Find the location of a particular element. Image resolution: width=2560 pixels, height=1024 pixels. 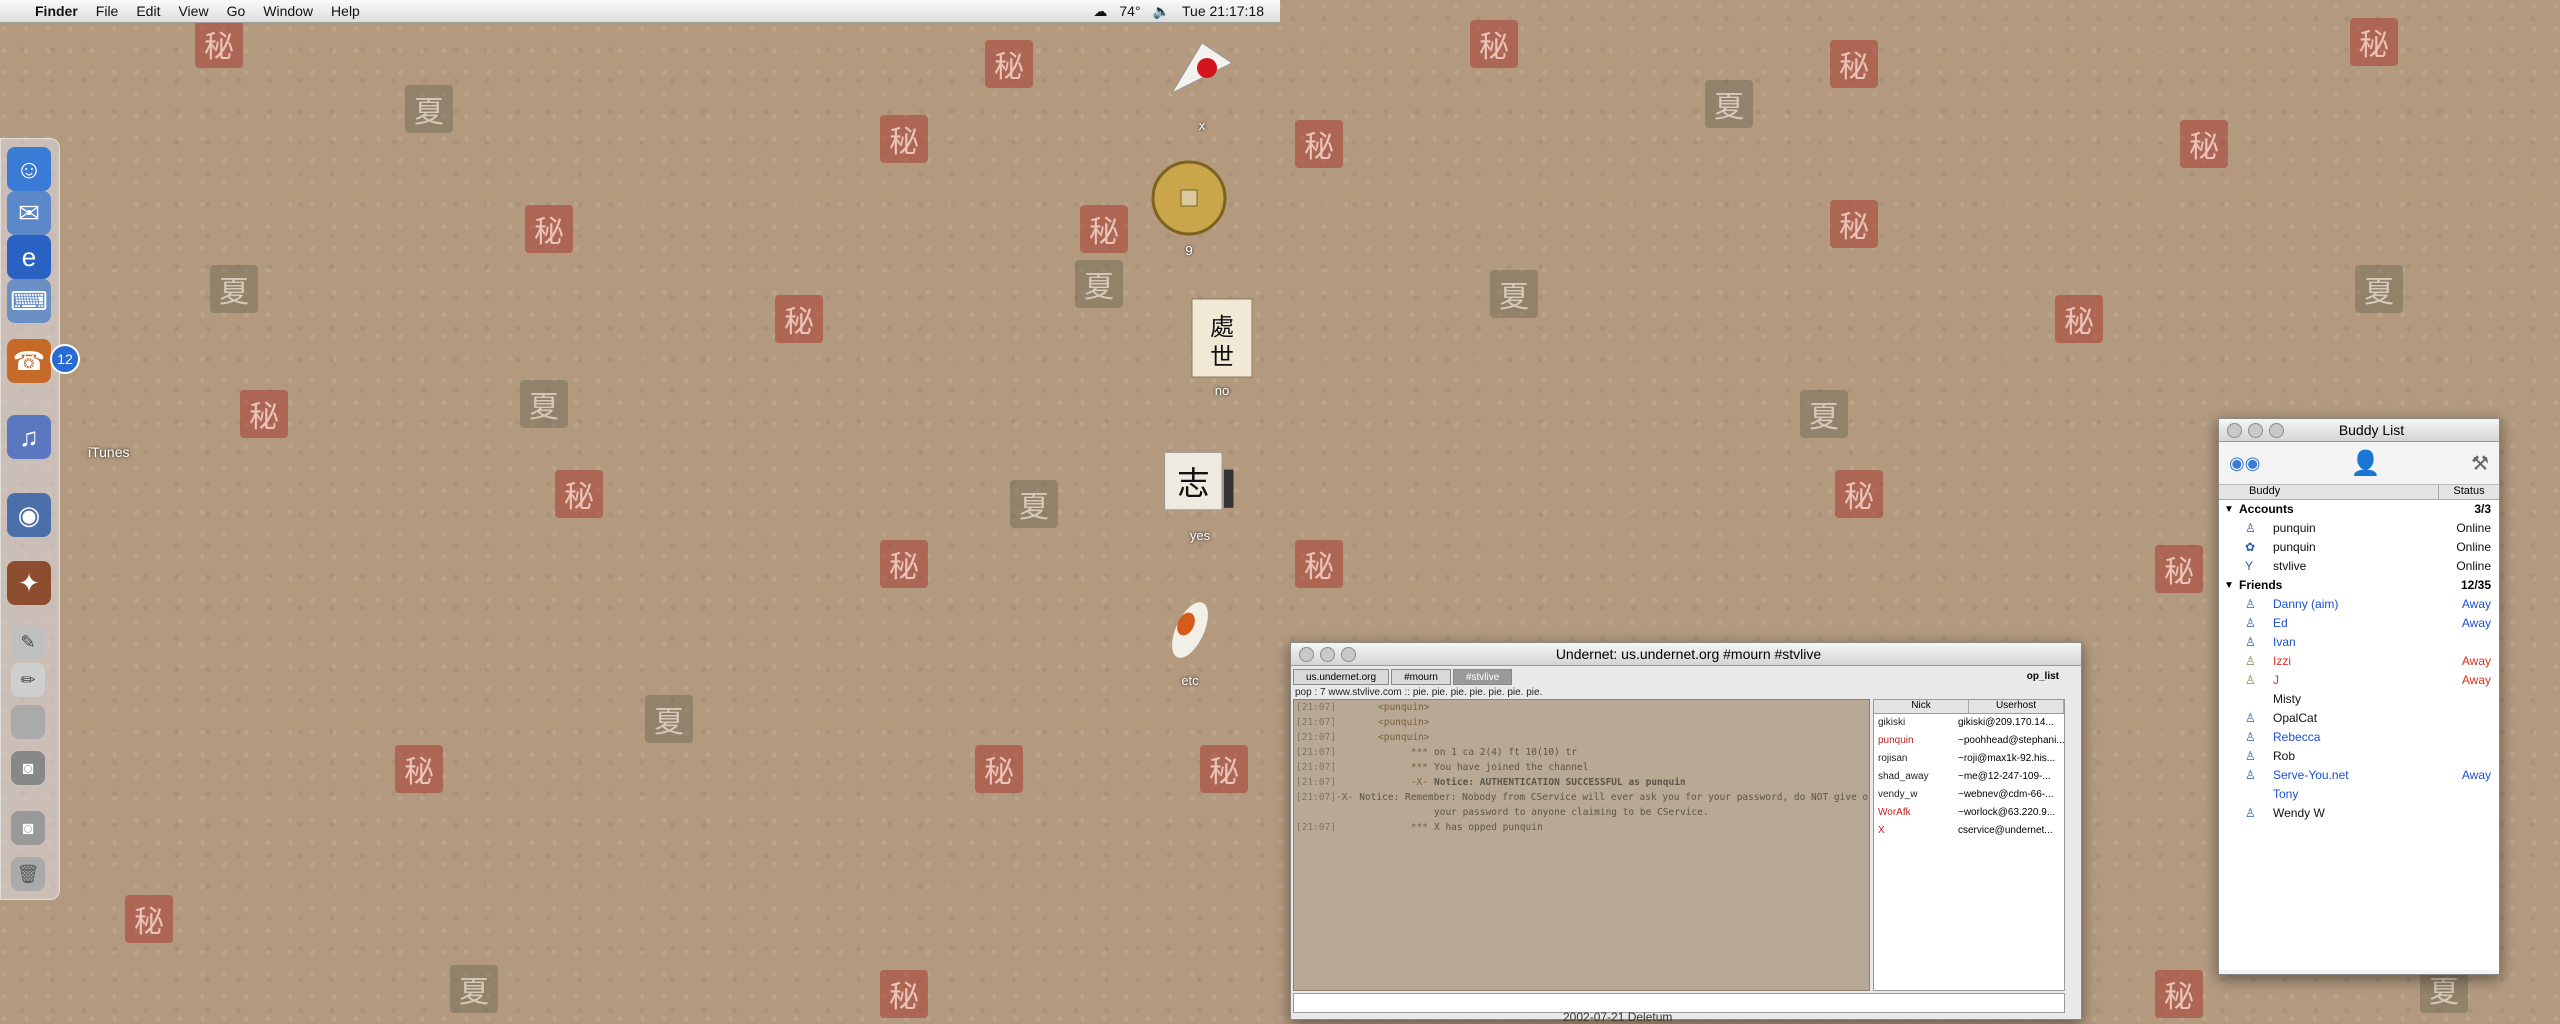

textedit-icon: ✎ is located at coordinates (28, 642).